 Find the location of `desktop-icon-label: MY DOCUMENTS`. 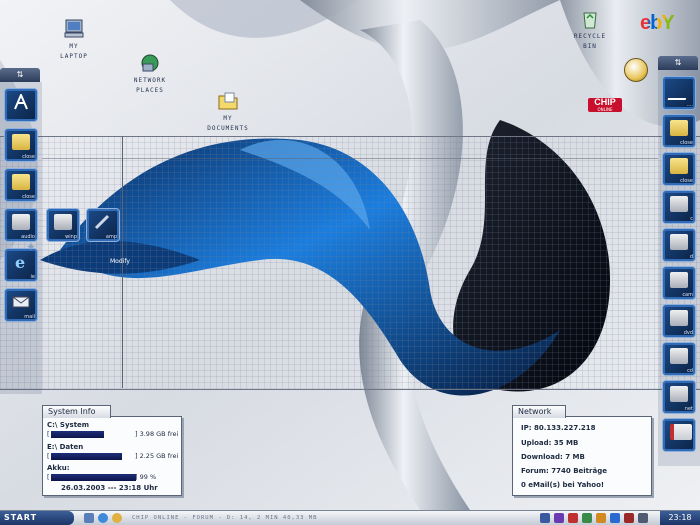

desktop-icon-label: MY DOCUMENTS is located at coordinates (228, 123).